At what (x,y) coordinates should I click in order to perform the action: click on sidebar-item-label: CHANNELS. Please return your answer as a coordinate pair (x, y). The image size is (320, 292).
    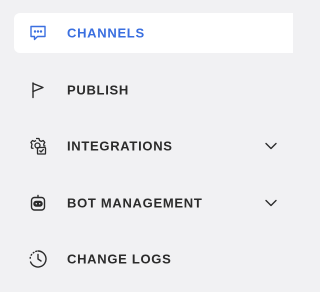
    Looking at the image, I should click on (106, 33).